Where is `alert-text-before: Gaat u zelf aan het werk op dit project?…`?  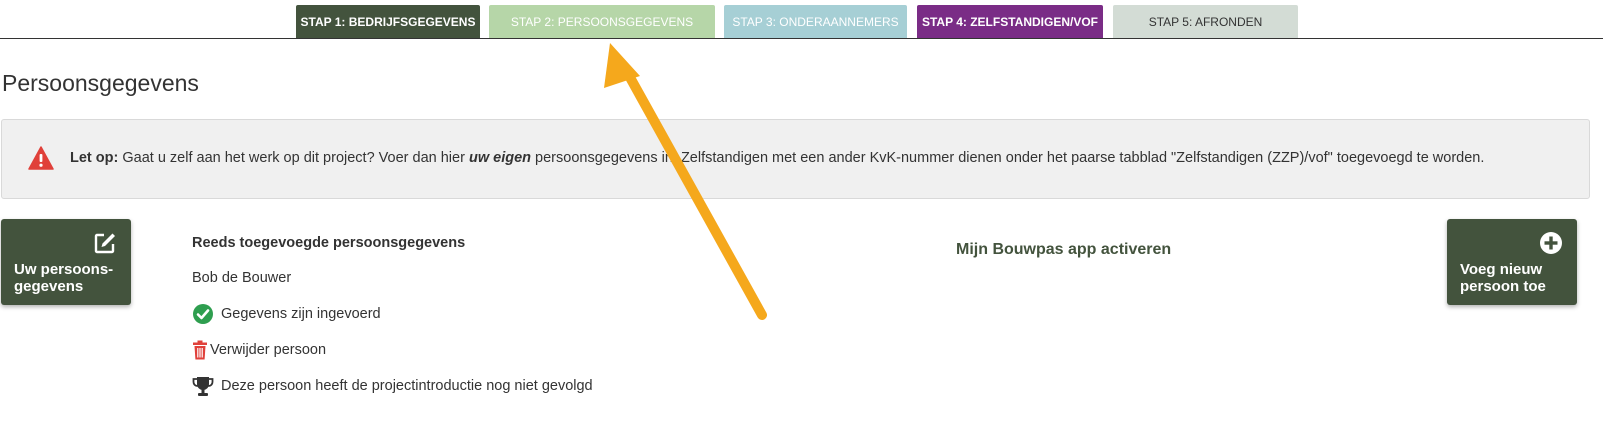 alert-text-before: Gaat u zelf aan het werk op dit project?… is located at coordinates (293, 158).